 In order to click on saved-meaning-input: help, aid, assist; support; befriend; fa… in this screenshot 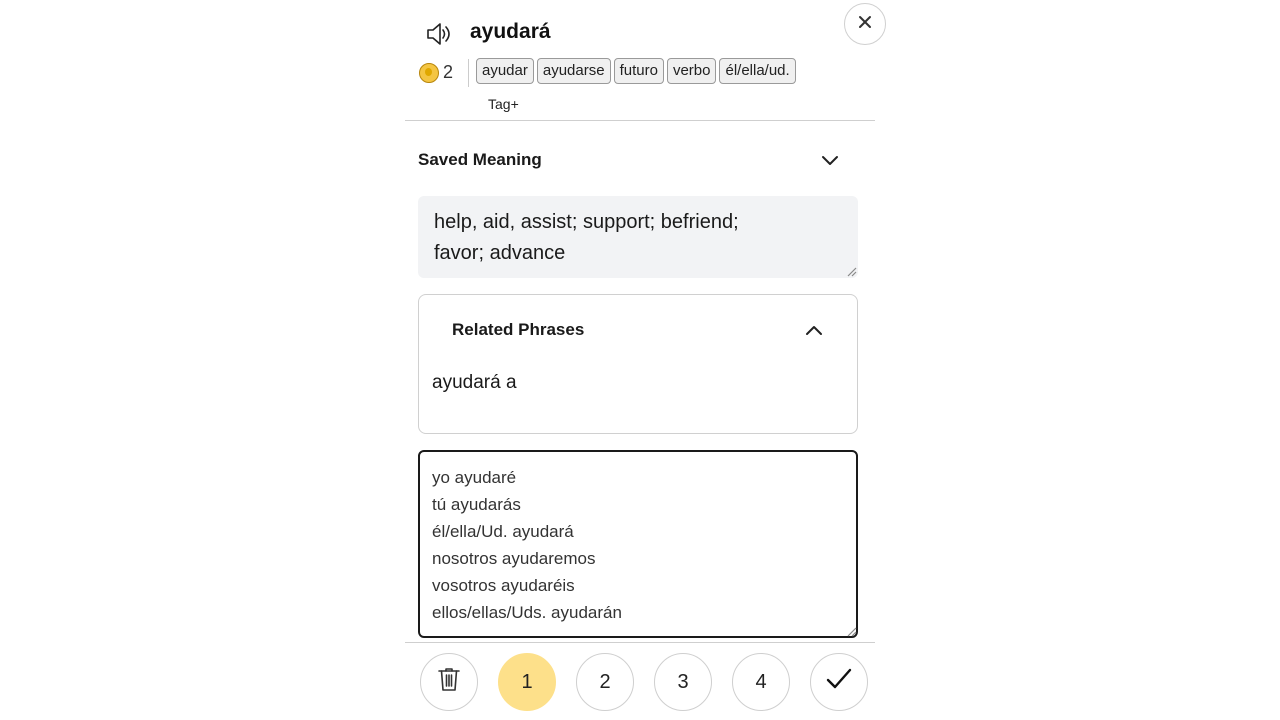, I will do `click(638, 237)`.